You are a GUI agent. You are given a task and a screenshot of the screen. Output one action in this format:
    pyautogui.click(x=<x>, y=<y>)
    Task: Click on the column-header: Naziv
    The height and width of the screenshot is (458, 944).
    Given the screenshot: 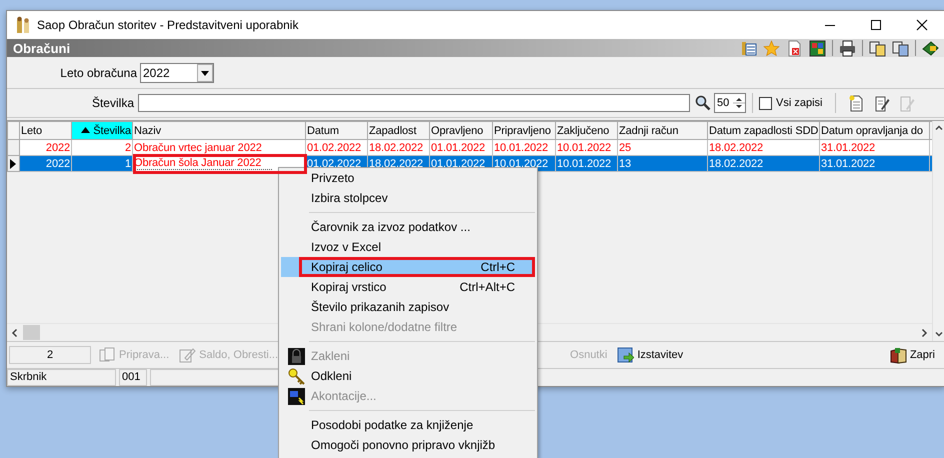 What is the action you would take?
    pyautogui.click(x=219, y=131)
    